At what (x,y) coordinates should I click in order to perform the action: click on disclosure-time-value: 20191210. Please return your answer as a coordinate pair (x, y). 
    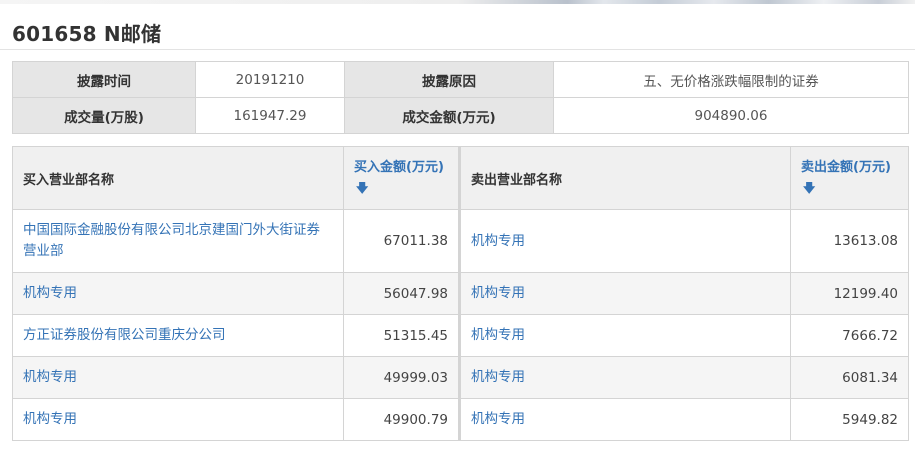
    Looking at the image, I should click on (270, 79).